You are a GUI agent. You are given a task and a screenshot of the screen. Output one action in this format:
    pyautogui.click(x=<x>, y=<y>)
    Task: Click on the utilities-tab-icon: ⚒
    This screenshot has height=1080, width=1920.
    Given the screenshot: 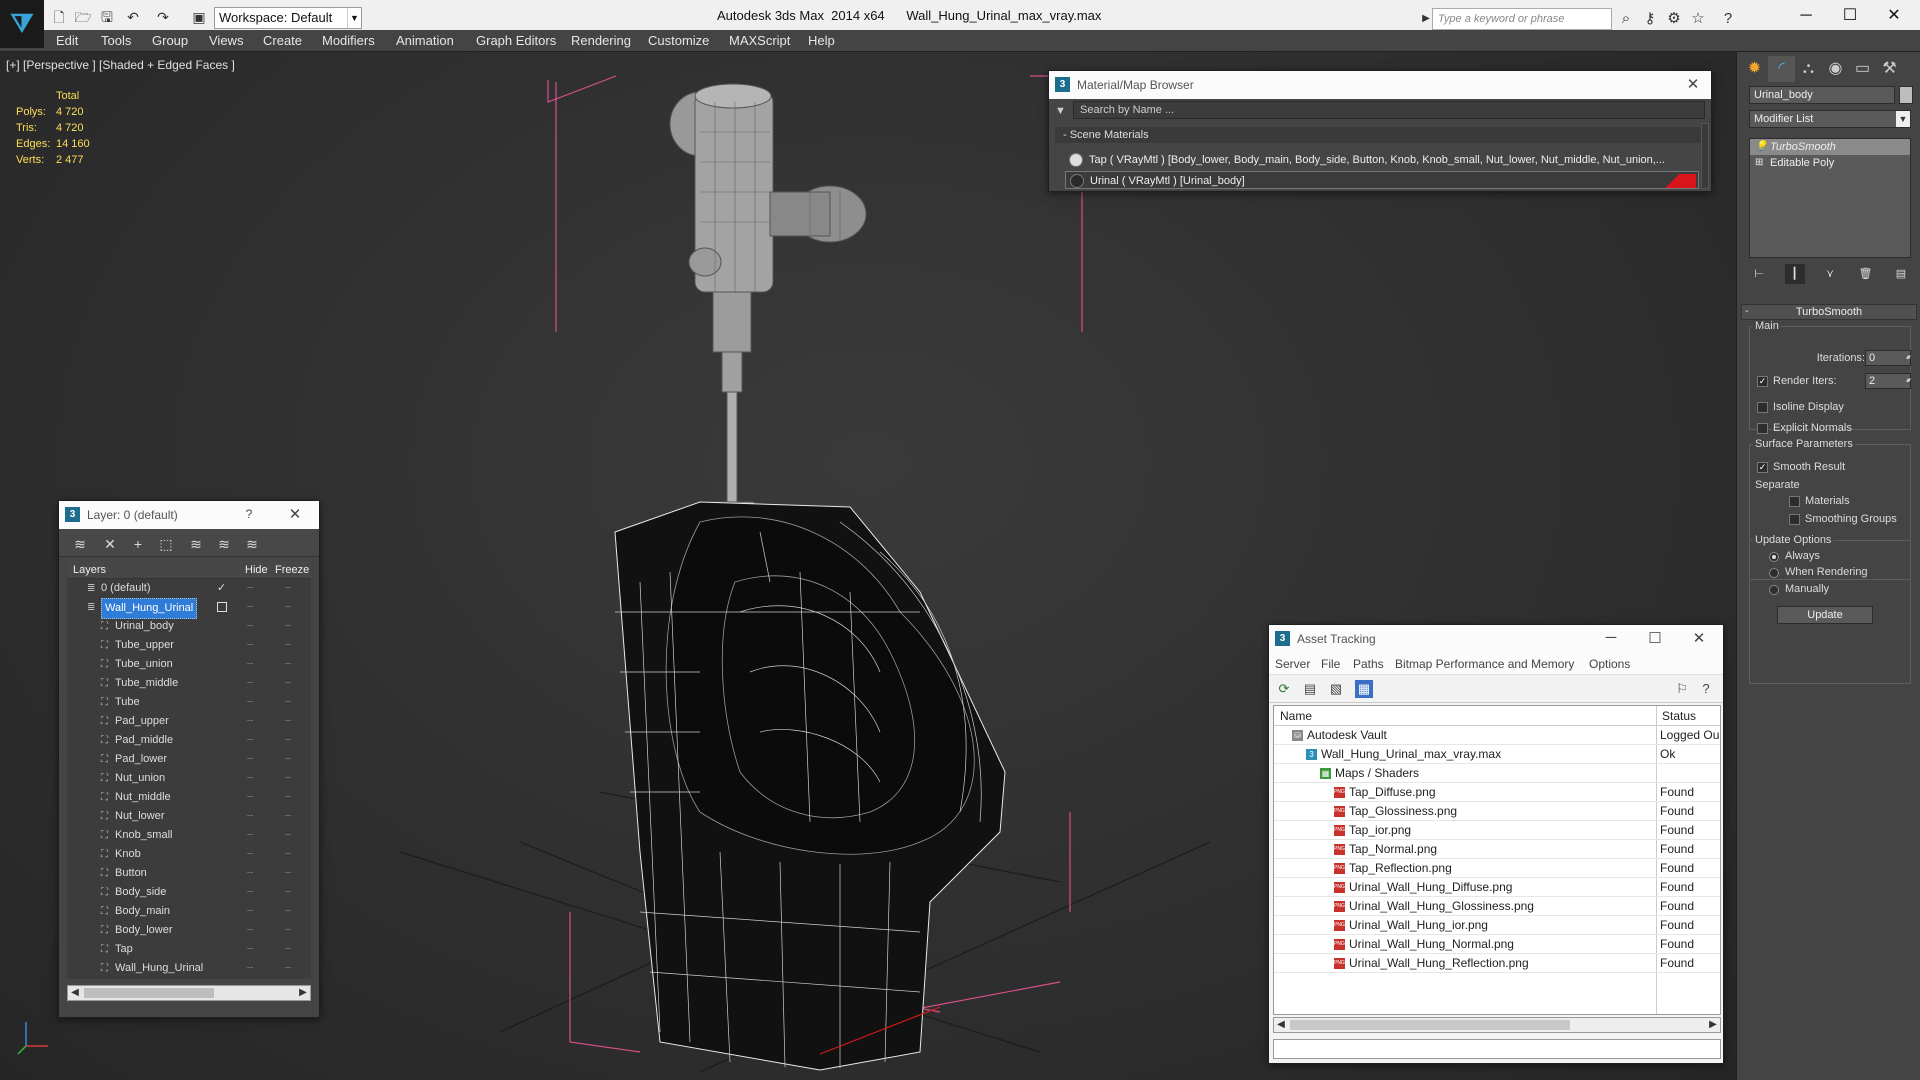 What is the action you would take?
    pyautogui.click(x=1889, y=69)
    